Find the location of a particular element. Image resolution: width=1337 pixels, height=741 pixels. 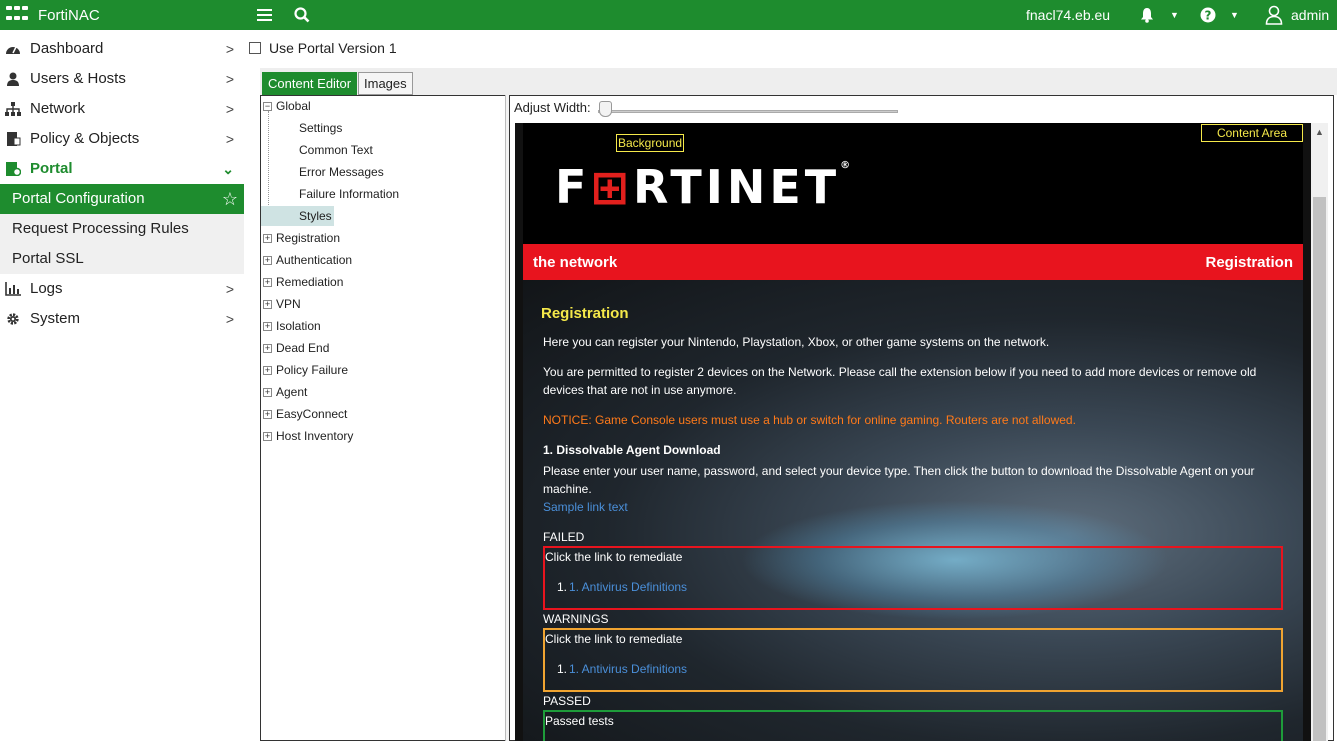

collapse-icon: − is located at coordinates (267, 107).